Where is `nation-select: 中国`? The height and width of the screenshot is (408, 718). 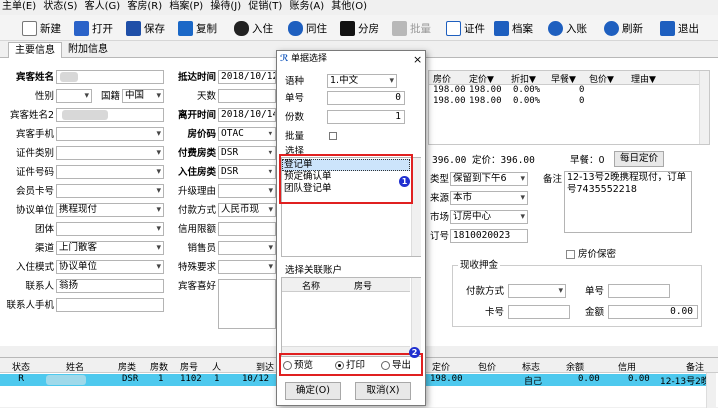 nation-select: 中国 is located at coordinates (143, 96).